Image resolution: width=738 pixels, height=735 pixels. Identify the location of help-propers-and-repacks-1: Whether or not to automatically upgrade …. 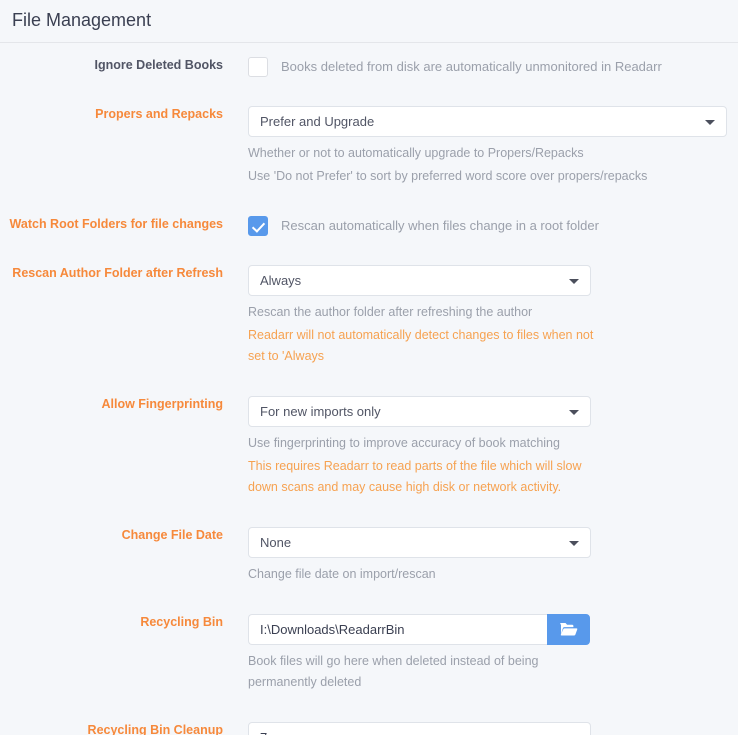
(416, 153).